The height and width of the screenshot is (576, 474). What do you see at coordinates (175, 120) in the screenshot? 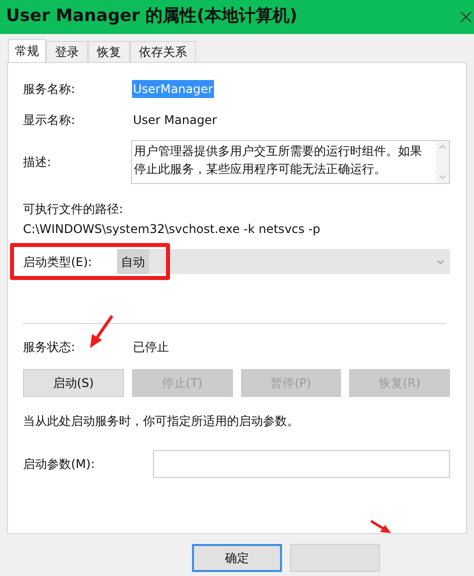
I see `display-name-value: User Manager` at bounding box center [175, 120].